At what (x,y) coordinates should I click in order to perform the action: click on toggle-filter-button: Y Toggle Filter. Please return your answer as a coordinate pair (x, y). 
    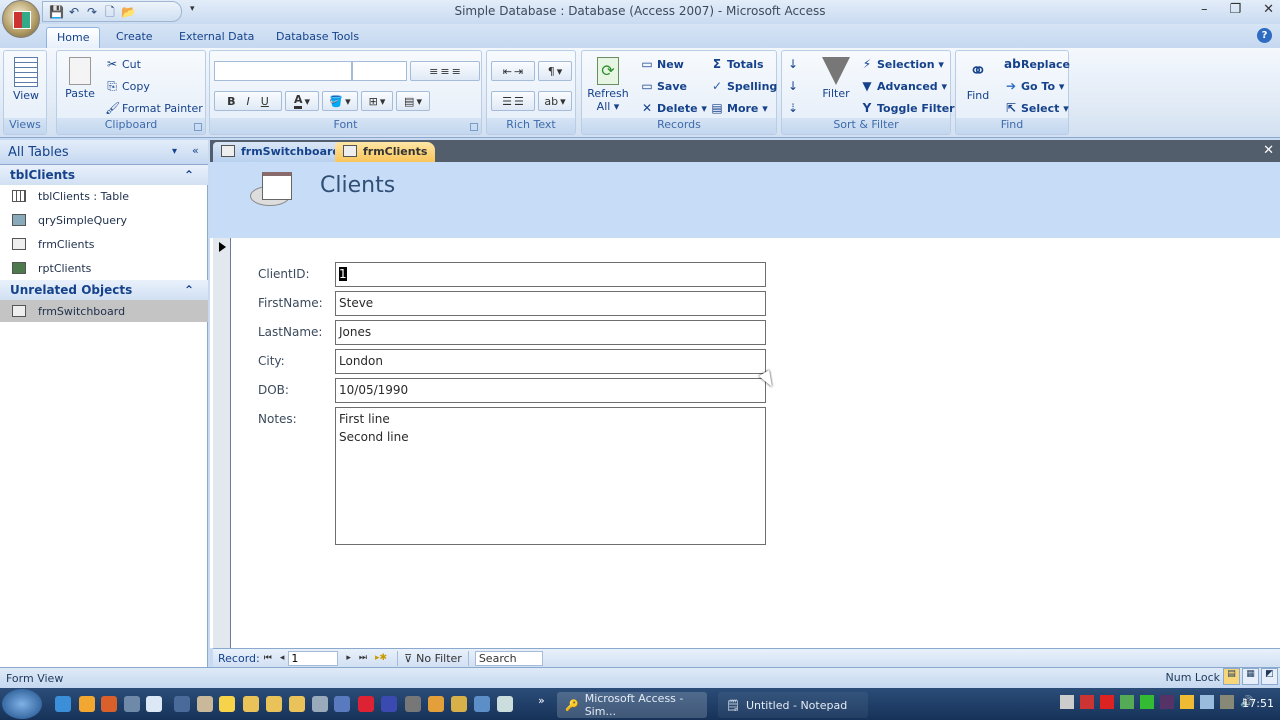
    Looking at the image, I should click on (907, 108).